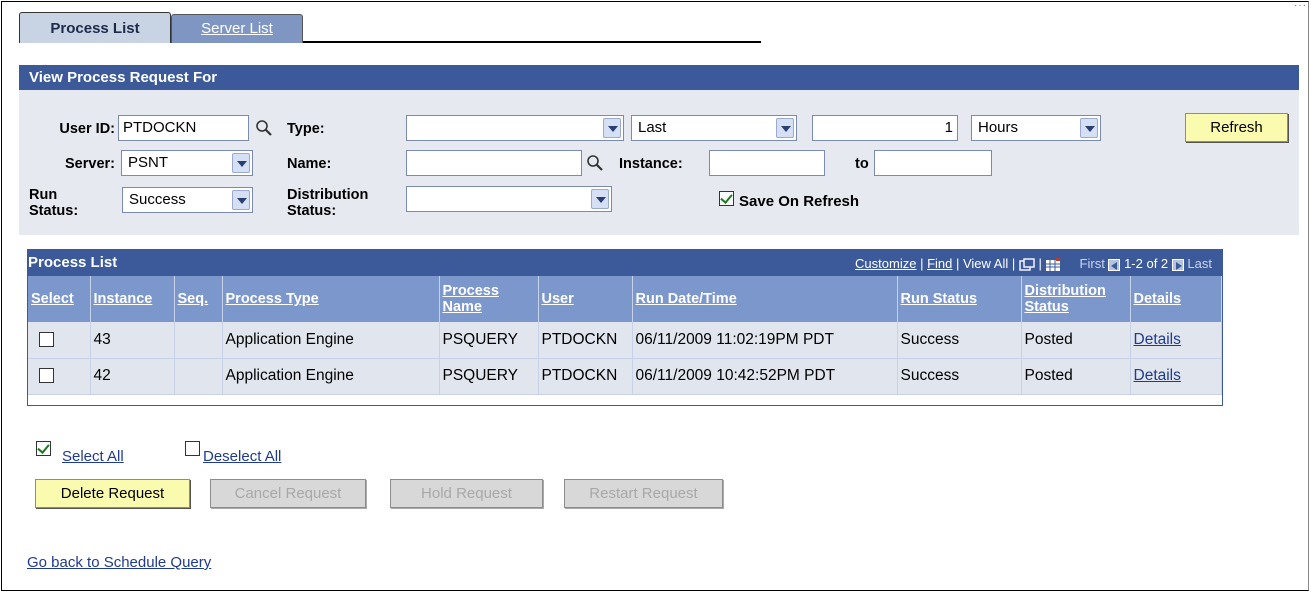 This screenshot has height=593, width=1311. Describe the element at coordinates (765, 299) in the screenshot. I see `column-run-datetime: Run Date/Time` at that location.